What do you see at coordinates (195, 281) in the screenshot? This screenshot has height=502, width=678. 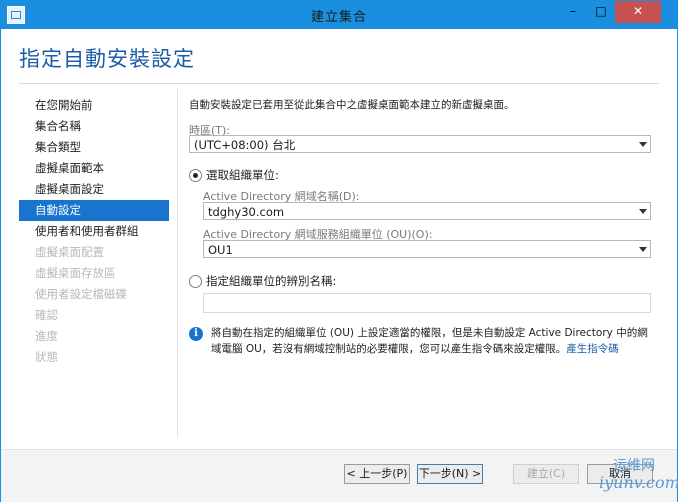 I see `distinguished-name-radio` at bounding box center [195, 281].